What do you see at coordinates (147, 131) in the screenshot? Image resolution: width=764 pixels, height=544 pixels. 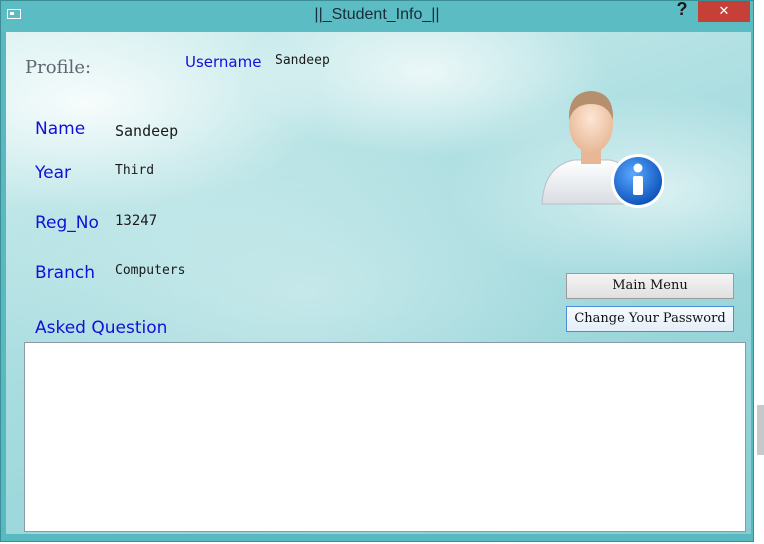 I see `name-value: Sandeep` at bounding box center [147, 131].